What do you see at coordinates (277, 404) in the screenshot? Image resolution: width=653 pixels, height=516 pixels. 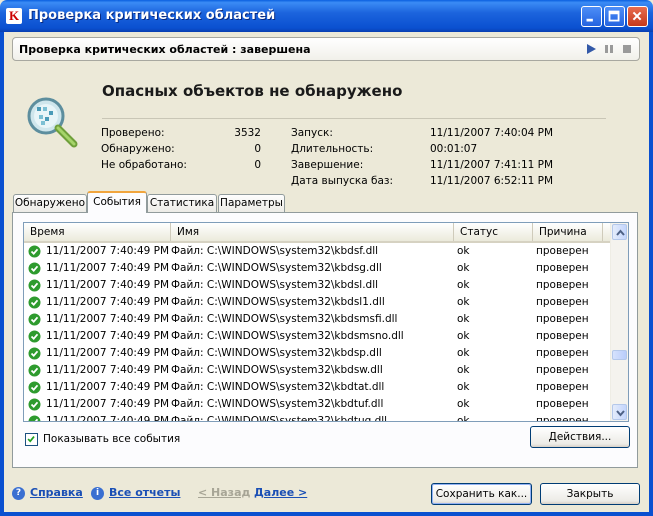 I see `row-name: Файл: C:\WINDOWS\system32\kbdtuf.dll` at bounding box center [277, 404].